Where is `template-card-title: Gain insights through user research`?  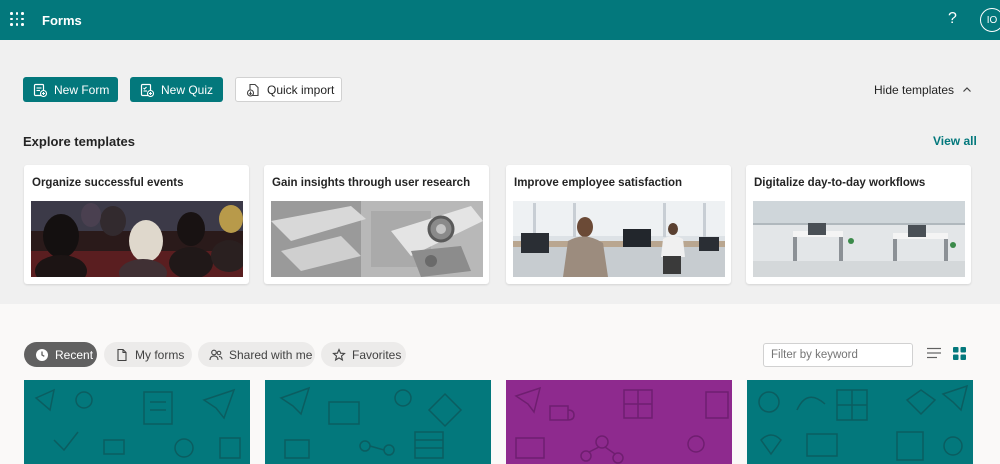 template-card-title: Gain insights through user research is located at coordinates (371, 183).